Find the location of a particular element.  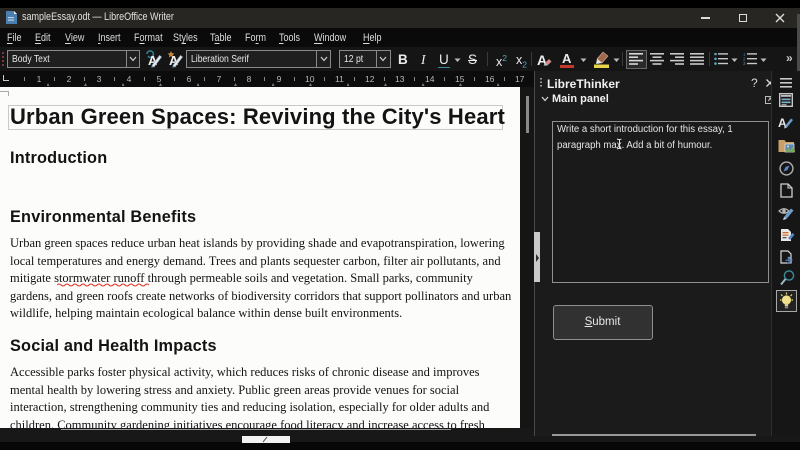

svg-text: A is located at coordinates (542, 60).